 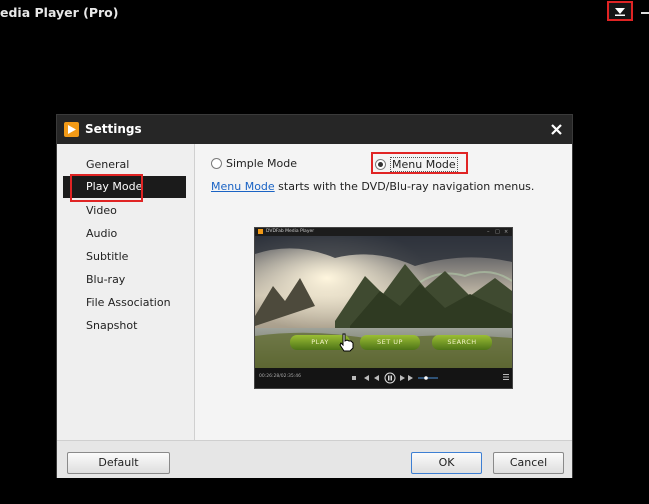 I want to click on preview-window-title: DVDFab Media Player, so click(x=290, y=231).